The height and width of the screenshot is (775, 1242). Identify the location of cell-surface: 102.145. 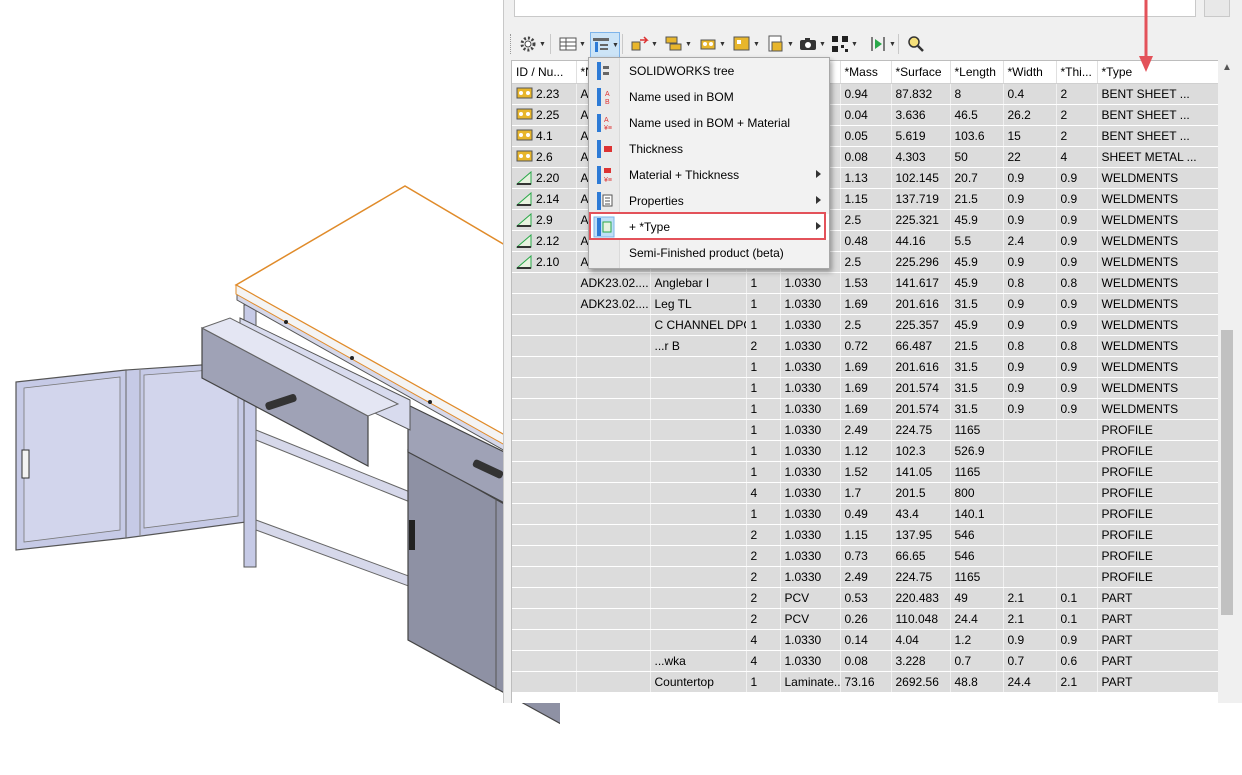
(921, 178).